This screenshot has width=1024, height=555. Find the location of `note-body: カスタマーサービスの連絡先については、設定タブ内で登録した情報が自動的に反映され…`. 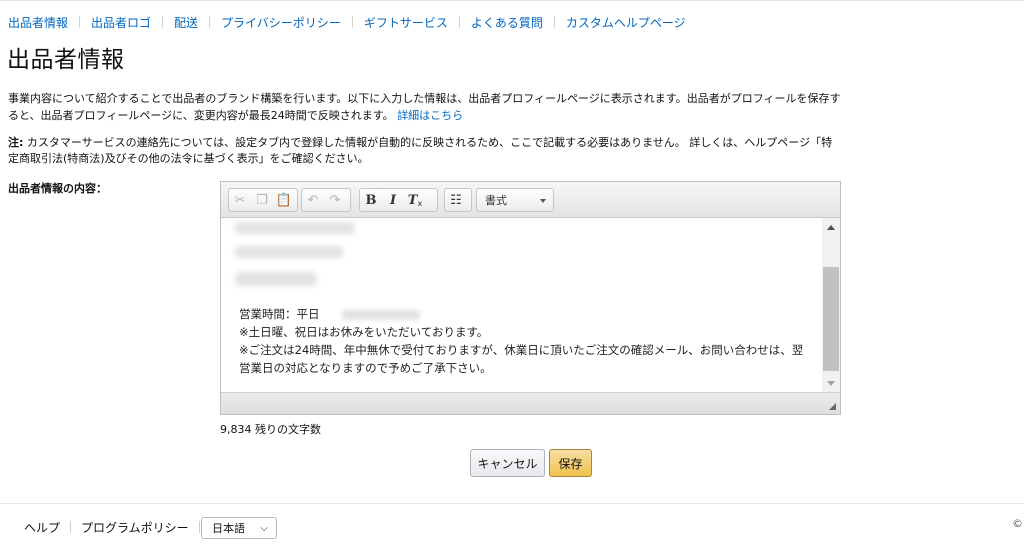

note-body: カスタマーサービスの連絡先については、設定タブ内で登録した情報が自動的に反映され… is located at coordinates (420, 150).